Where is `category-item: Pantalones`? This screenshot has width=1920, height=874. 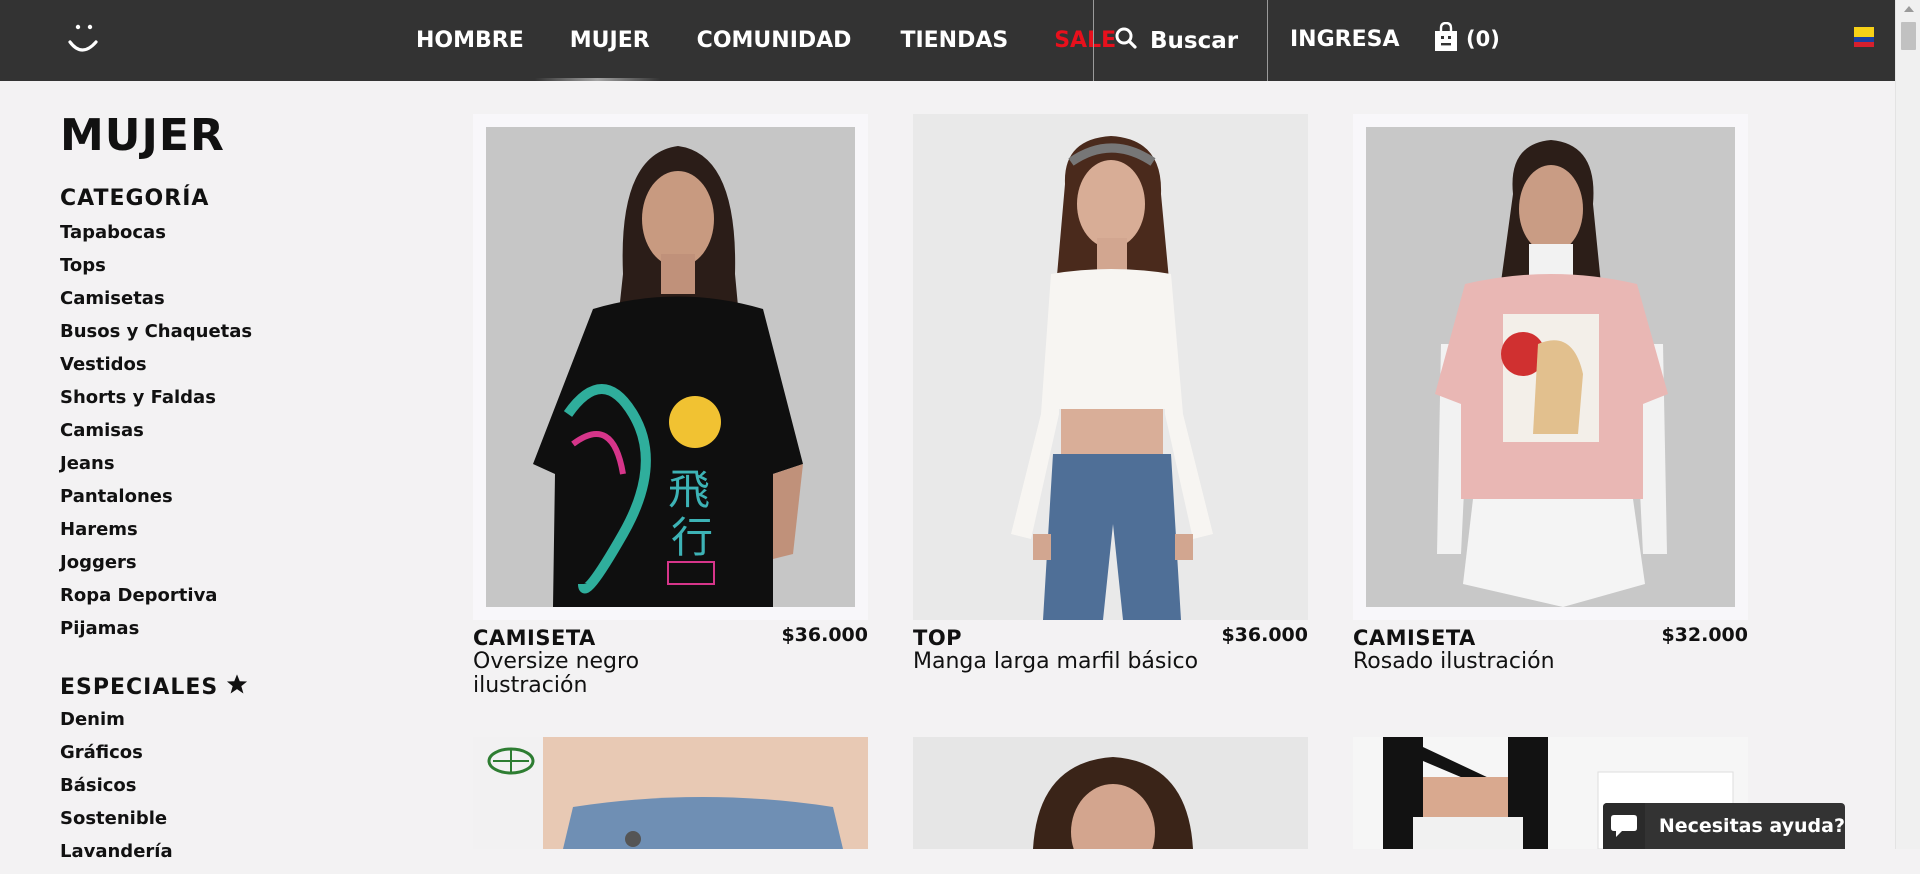 category-item: Pantalones is located at coordinates (156, 502).